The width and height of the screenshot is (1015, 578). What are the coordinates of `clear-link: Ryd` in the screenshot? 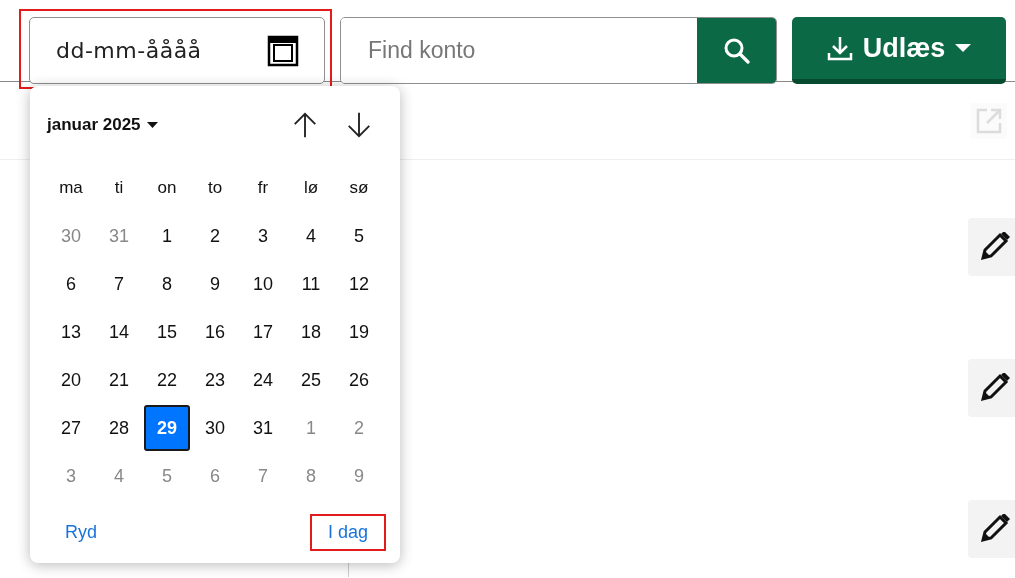 It's located at (81, 532).